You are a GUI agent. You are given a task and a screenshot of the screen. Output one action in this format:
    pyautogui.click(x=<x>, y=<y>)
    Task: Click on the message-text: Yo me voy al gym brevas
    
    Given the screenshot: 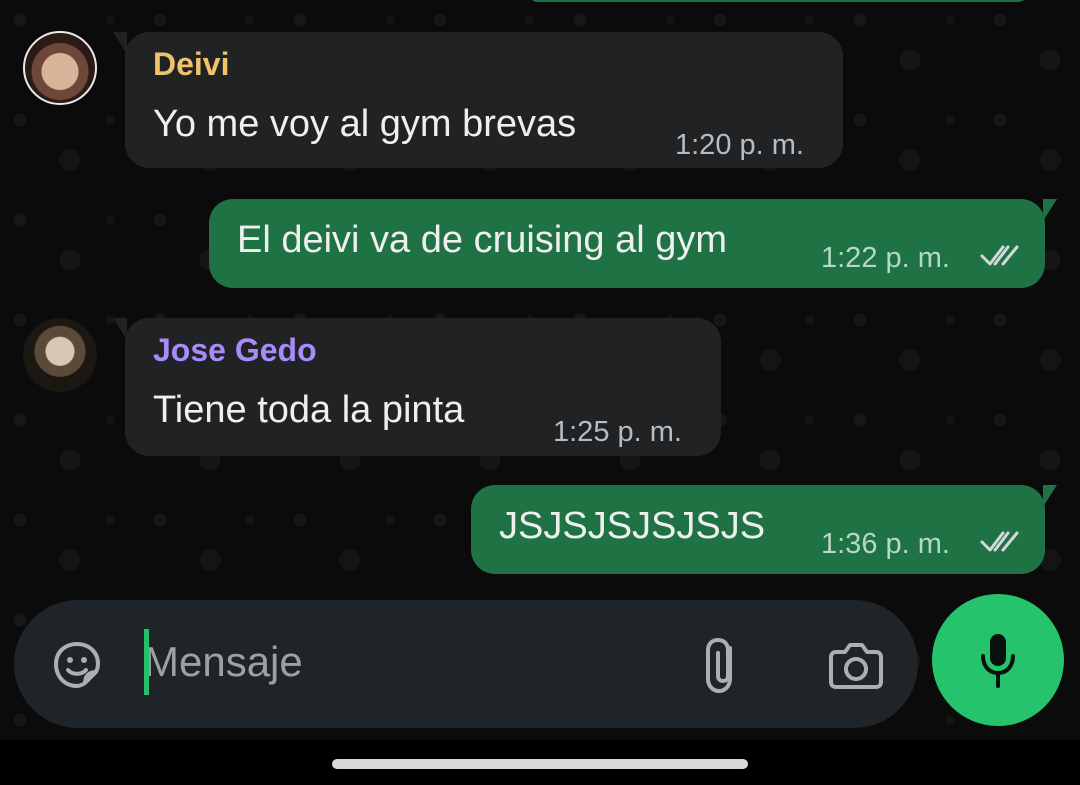 What is the action you would take?
    pyautogui.click(x=365, y=124)
    